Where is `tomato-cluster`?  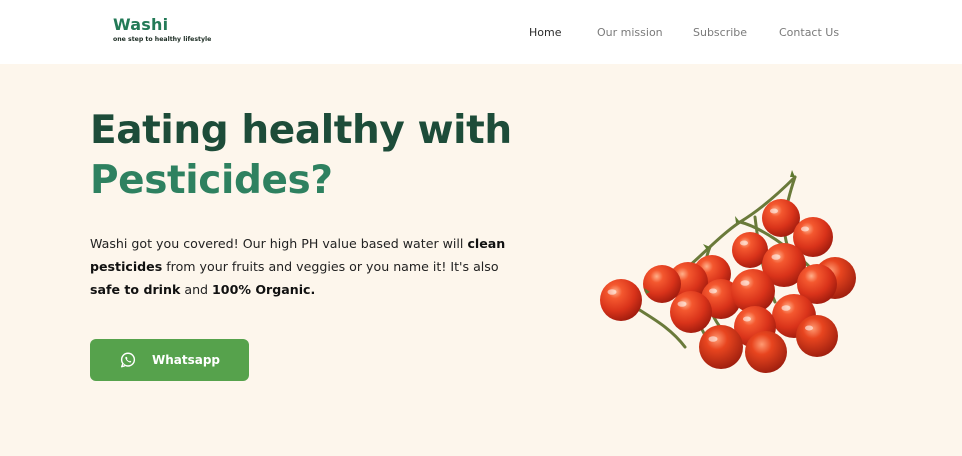
tomato-cluster is located at coordinates (728, 286).